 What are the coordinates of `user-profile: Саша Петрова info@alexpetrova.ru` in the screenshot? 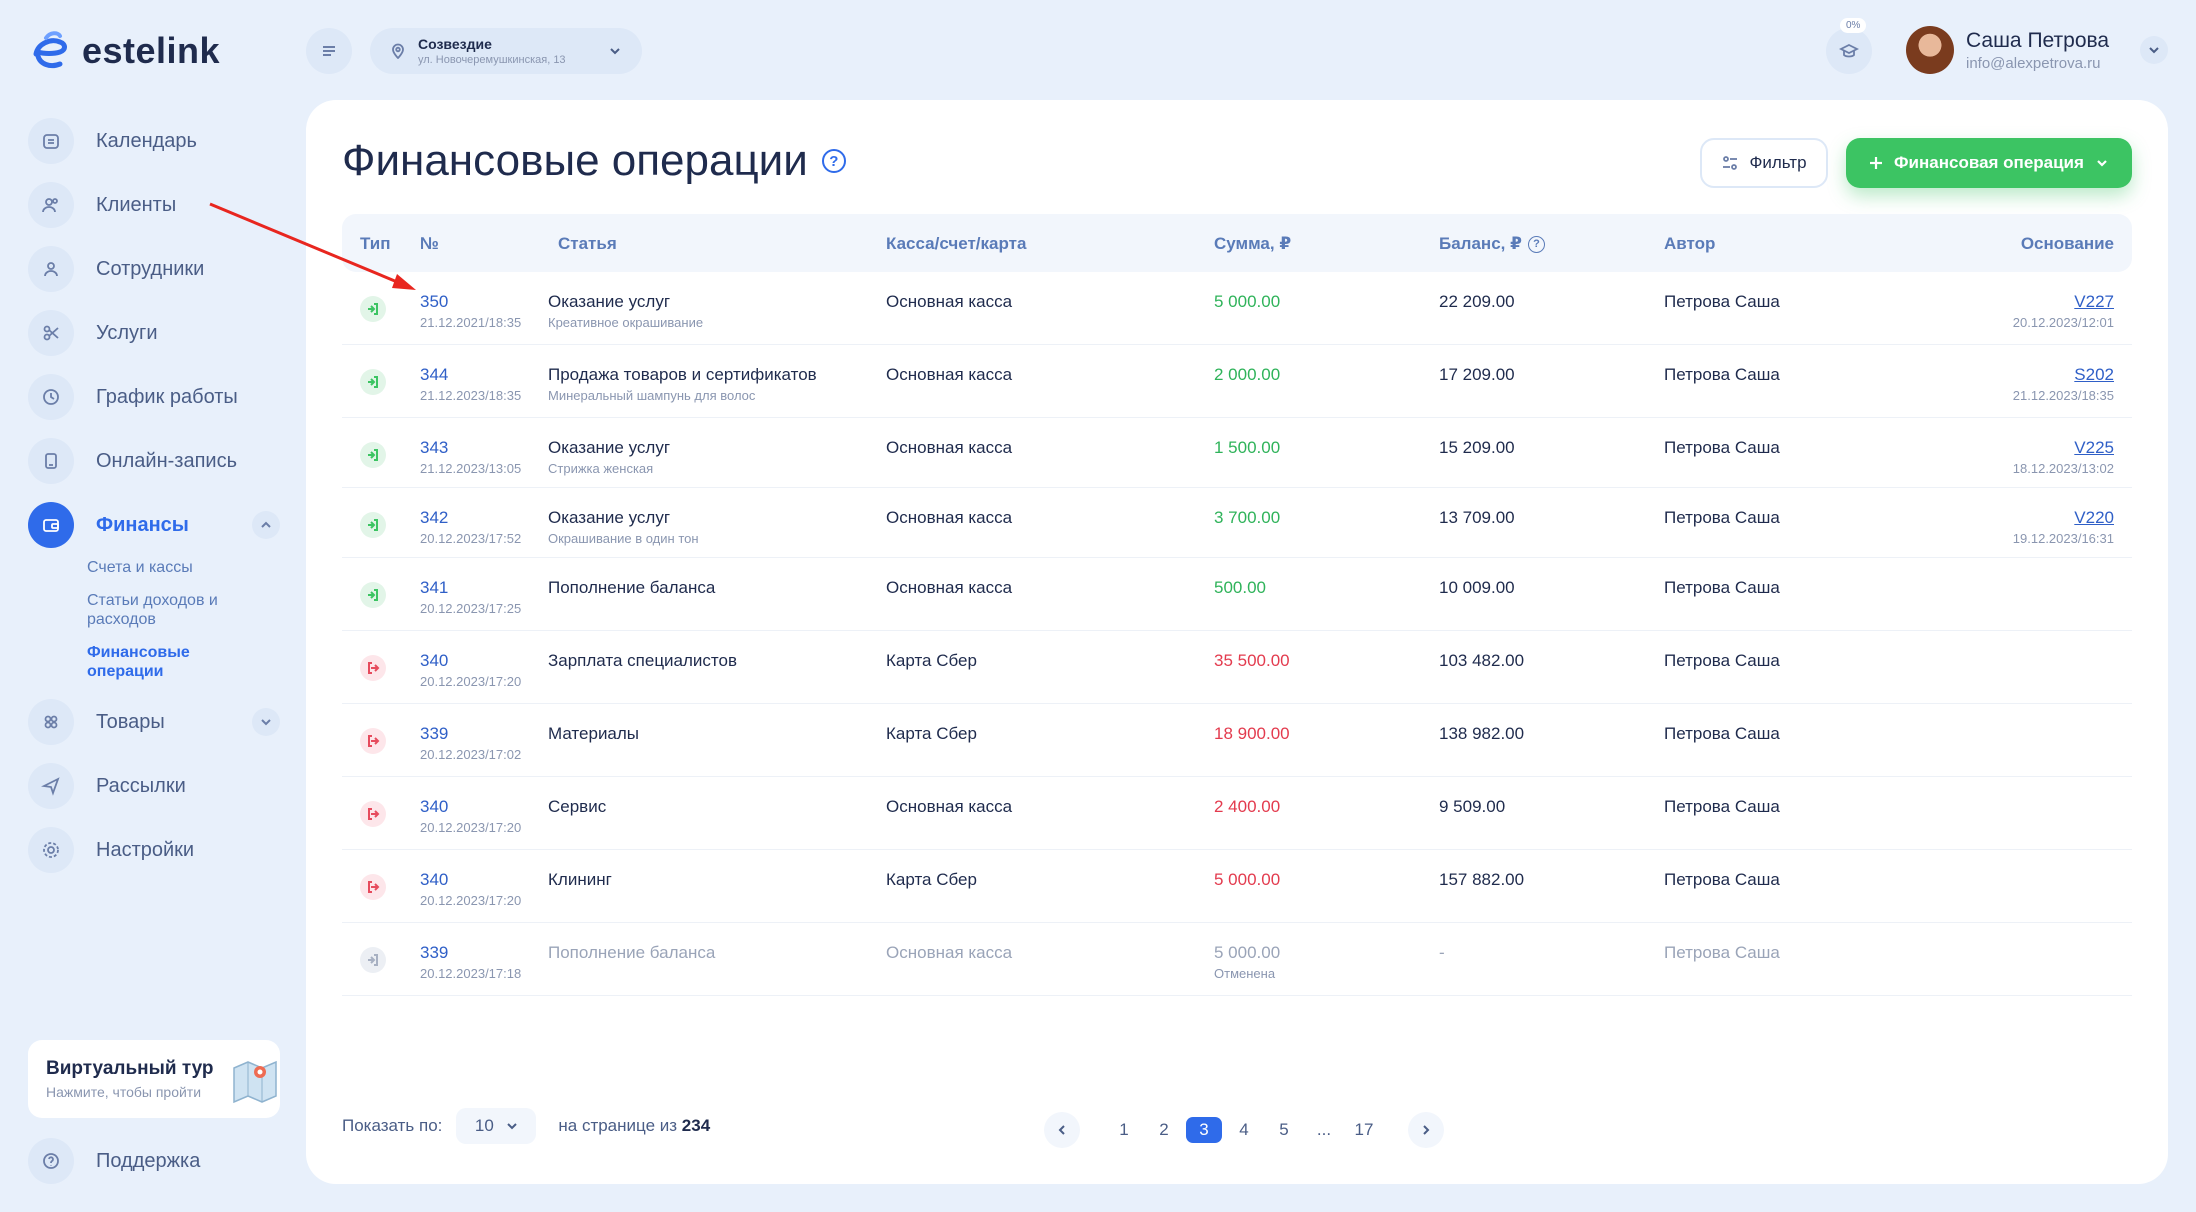 It's located at (2007, 50).